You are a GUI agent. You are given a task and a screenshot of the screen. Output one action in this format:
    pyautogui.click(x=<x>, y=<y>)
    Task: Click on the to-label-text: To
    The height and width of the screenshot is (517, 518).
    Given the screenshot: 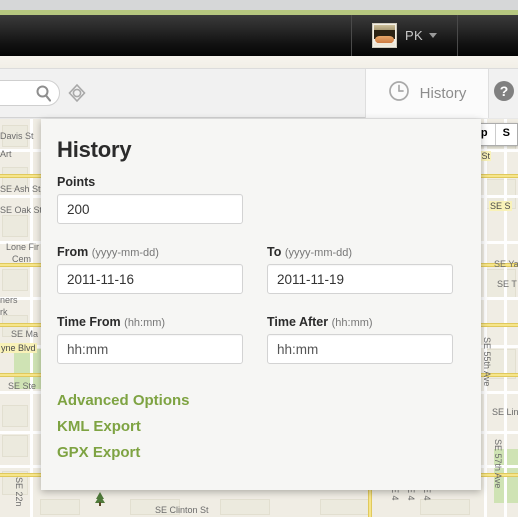 What is the action you would take?
    pyautogui.click(x=274, y=252)
    